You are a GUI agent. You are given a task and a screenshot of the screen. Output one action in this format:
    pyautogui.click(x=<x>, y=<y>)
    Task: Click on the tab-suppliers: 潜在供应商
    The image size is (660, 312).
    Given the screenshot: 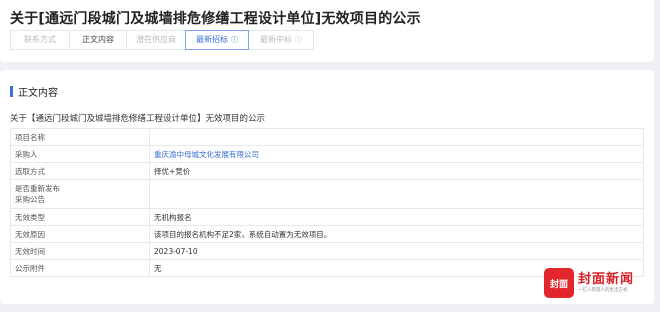 What is the action you would take?
    pyautogui.click(x=156, y=40)
    